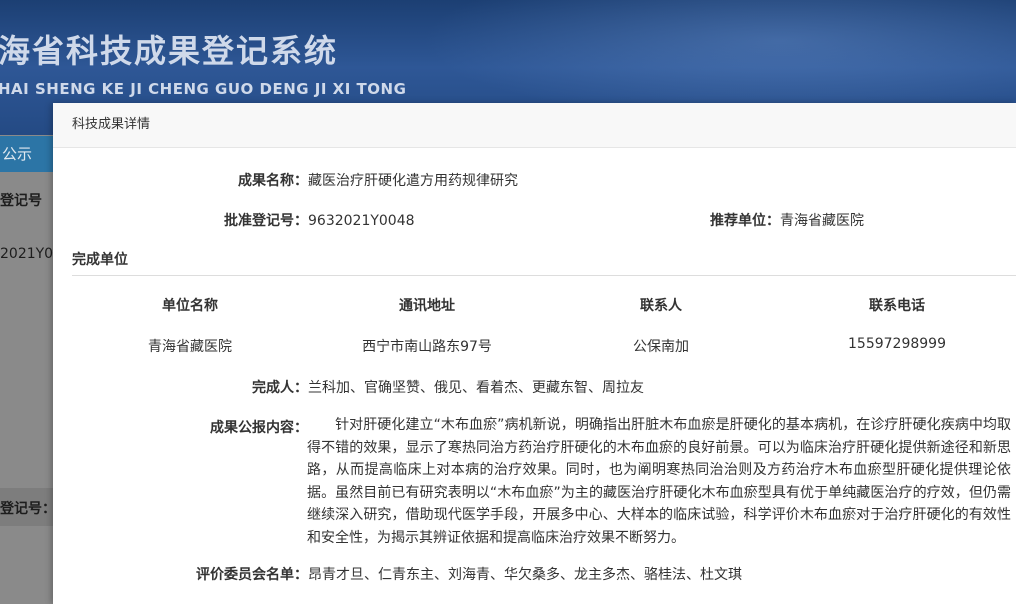  Describe the element at coordinates (28, 509) in the screenshot. I see `bg-reg-no-label-2: 登记号：` at that location.